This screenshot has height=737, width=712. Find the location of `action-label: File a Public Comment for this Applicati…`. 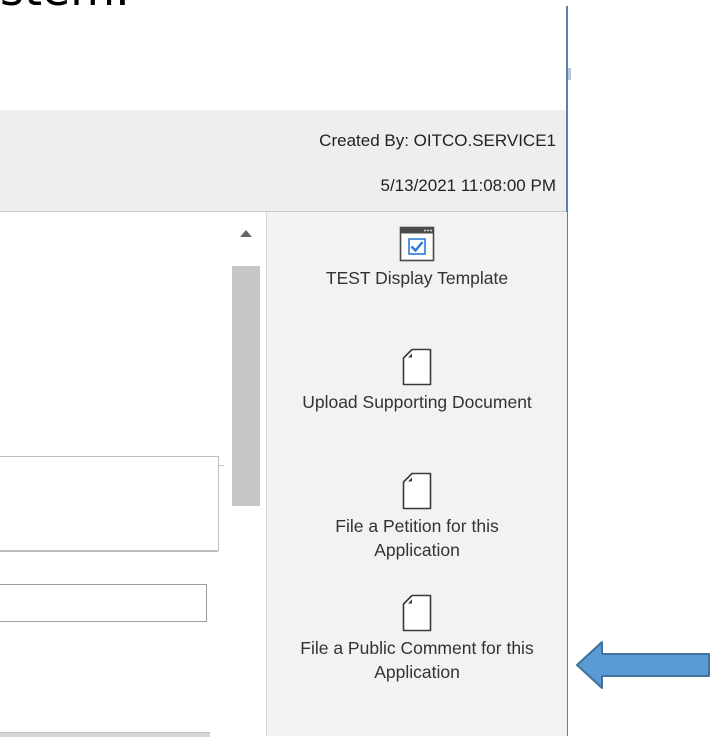

action-label: File a Public Comment for this Applicati… is located at coordinates (417, 660).